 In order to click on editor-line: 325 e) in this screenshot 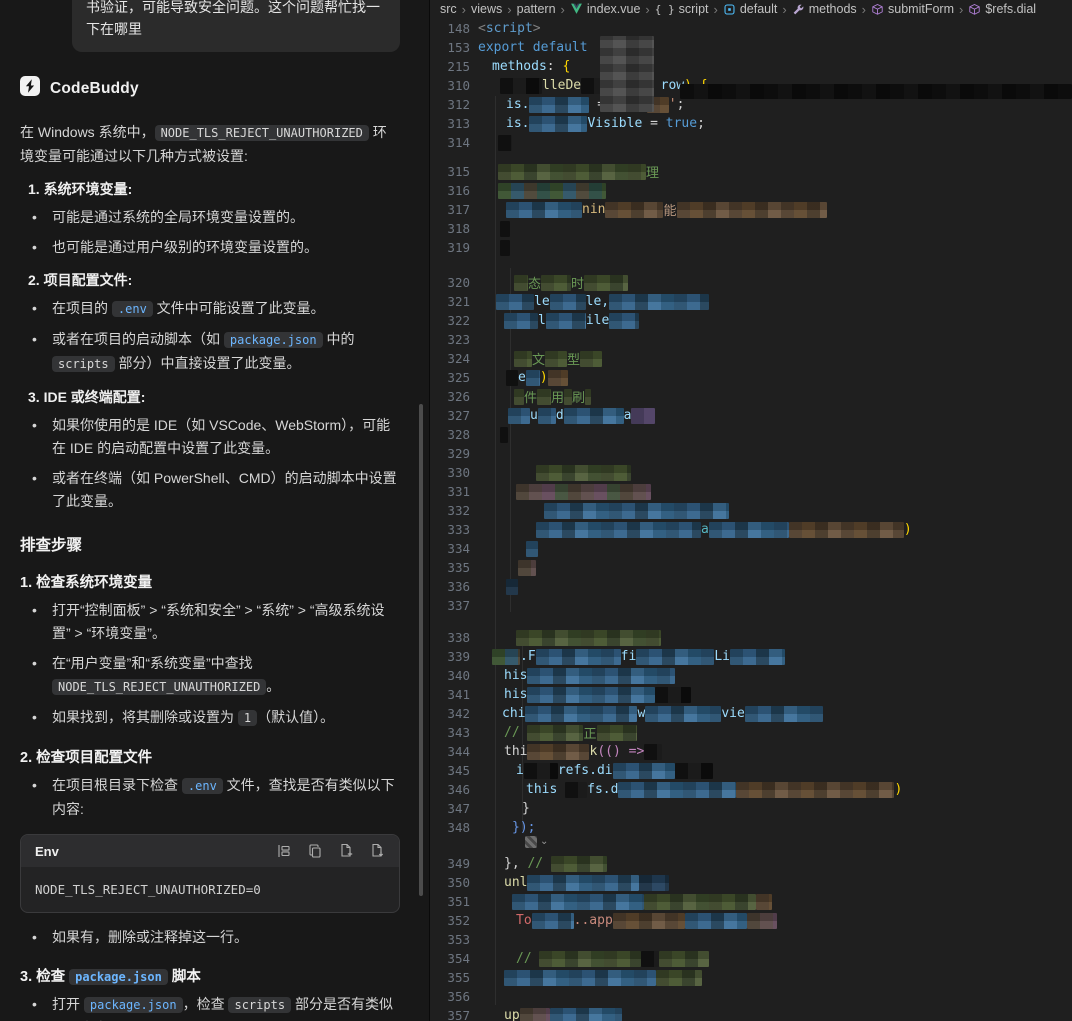, I will do `click(751, 377)`.